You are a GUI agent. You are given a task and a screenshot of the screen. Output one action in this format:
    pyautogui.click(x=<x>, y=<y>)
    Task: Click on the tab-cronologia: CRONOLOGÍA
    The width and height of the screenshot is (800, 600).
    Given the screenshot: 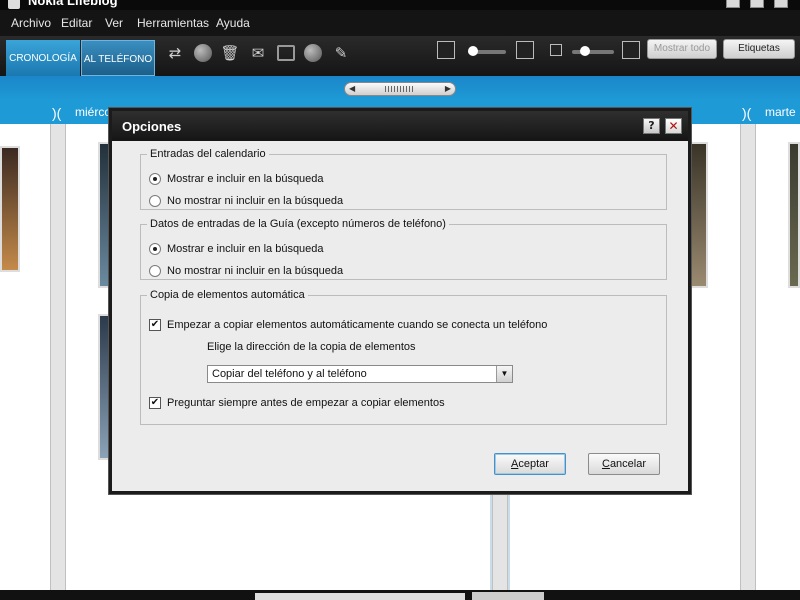 What is the action you would take?
    pyautogui.click(x=43, y=58)
    